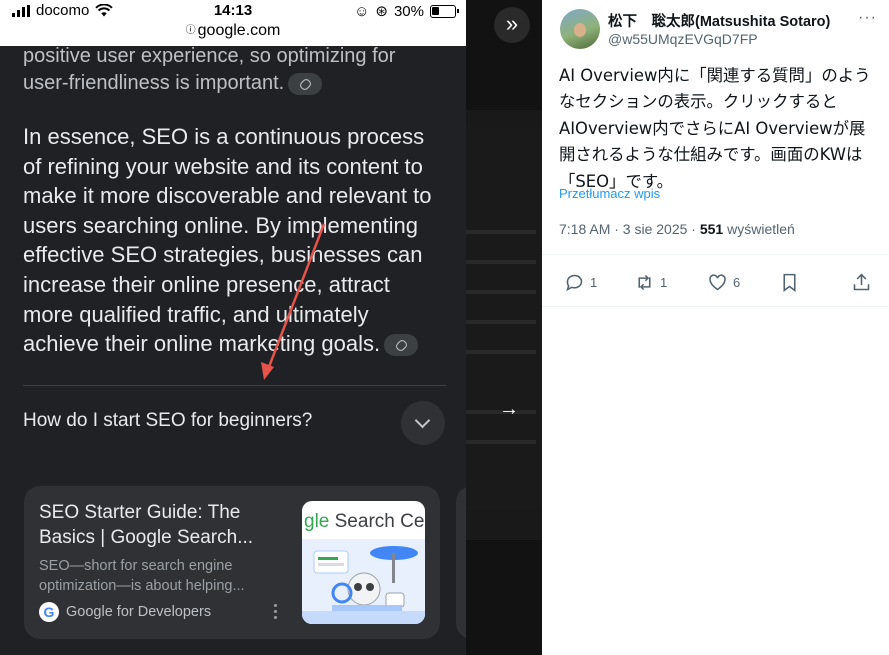 The width and height of the screenshot is (889, 655). I want to click on url-text: google.com, so click(239, 30).